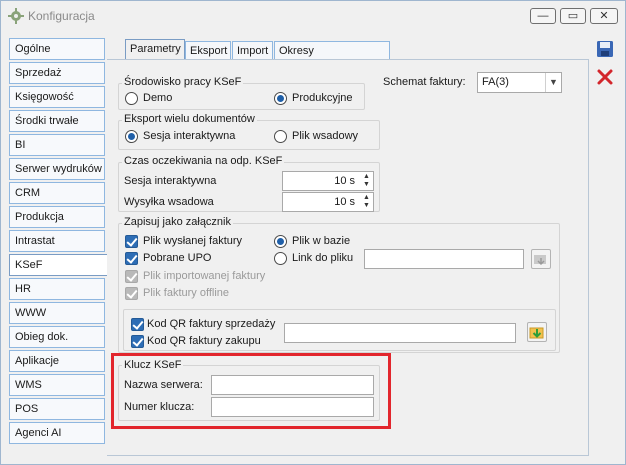 This screenshot has width=626, height=465. What do you see at coordinates (131, 98) in the screenshot?
I see `env-demo-radio` at bounding box center [131, 98].